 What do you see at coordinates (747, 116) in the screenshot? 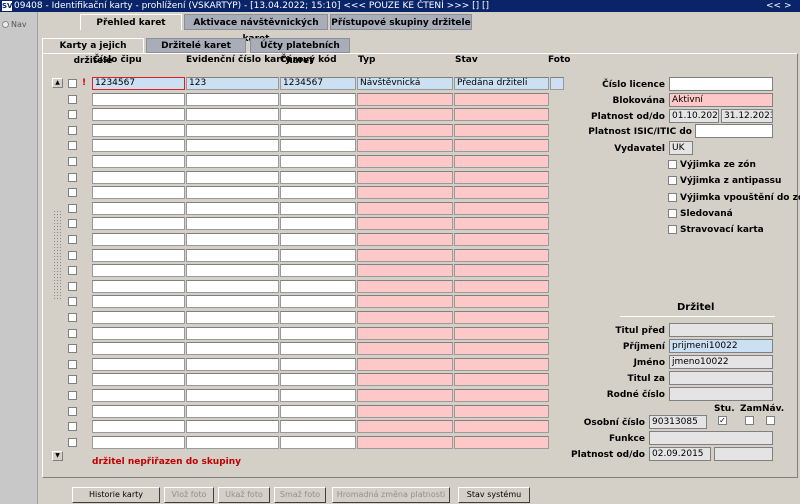
I see `field-platnost-do: 31.12.2023` at bounding box center [747, 116].